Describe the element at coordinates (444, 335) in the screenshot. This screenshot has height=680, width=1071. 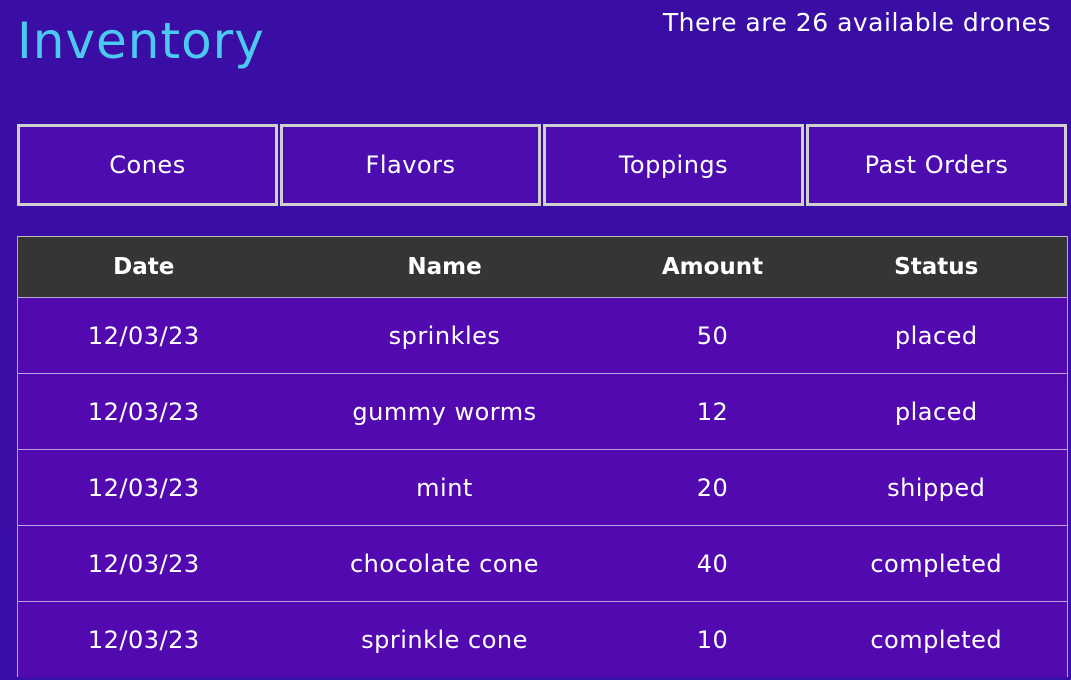
I see `cell-name: sprinkles` at that location.